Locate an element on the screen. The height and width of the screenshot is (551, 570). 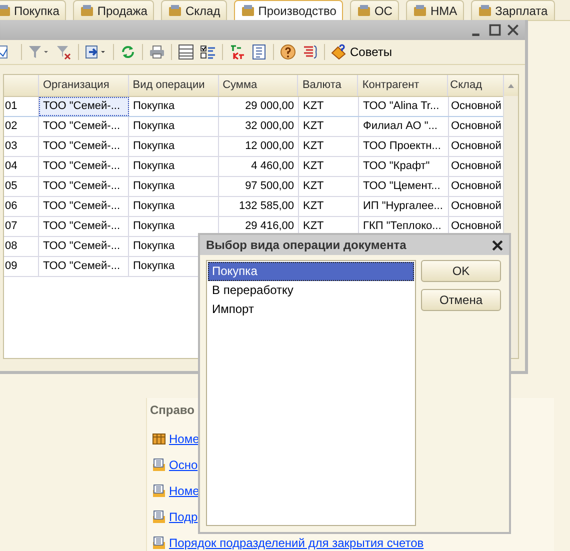
list-item: В переработку is located at coordinates (311, 290).